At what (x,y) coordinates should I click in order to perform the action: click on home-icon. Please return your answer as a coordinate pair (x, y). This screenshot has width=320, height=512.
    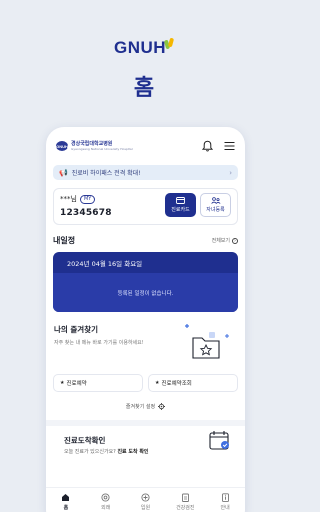
    Looking at the image, I should click on (66, 497).